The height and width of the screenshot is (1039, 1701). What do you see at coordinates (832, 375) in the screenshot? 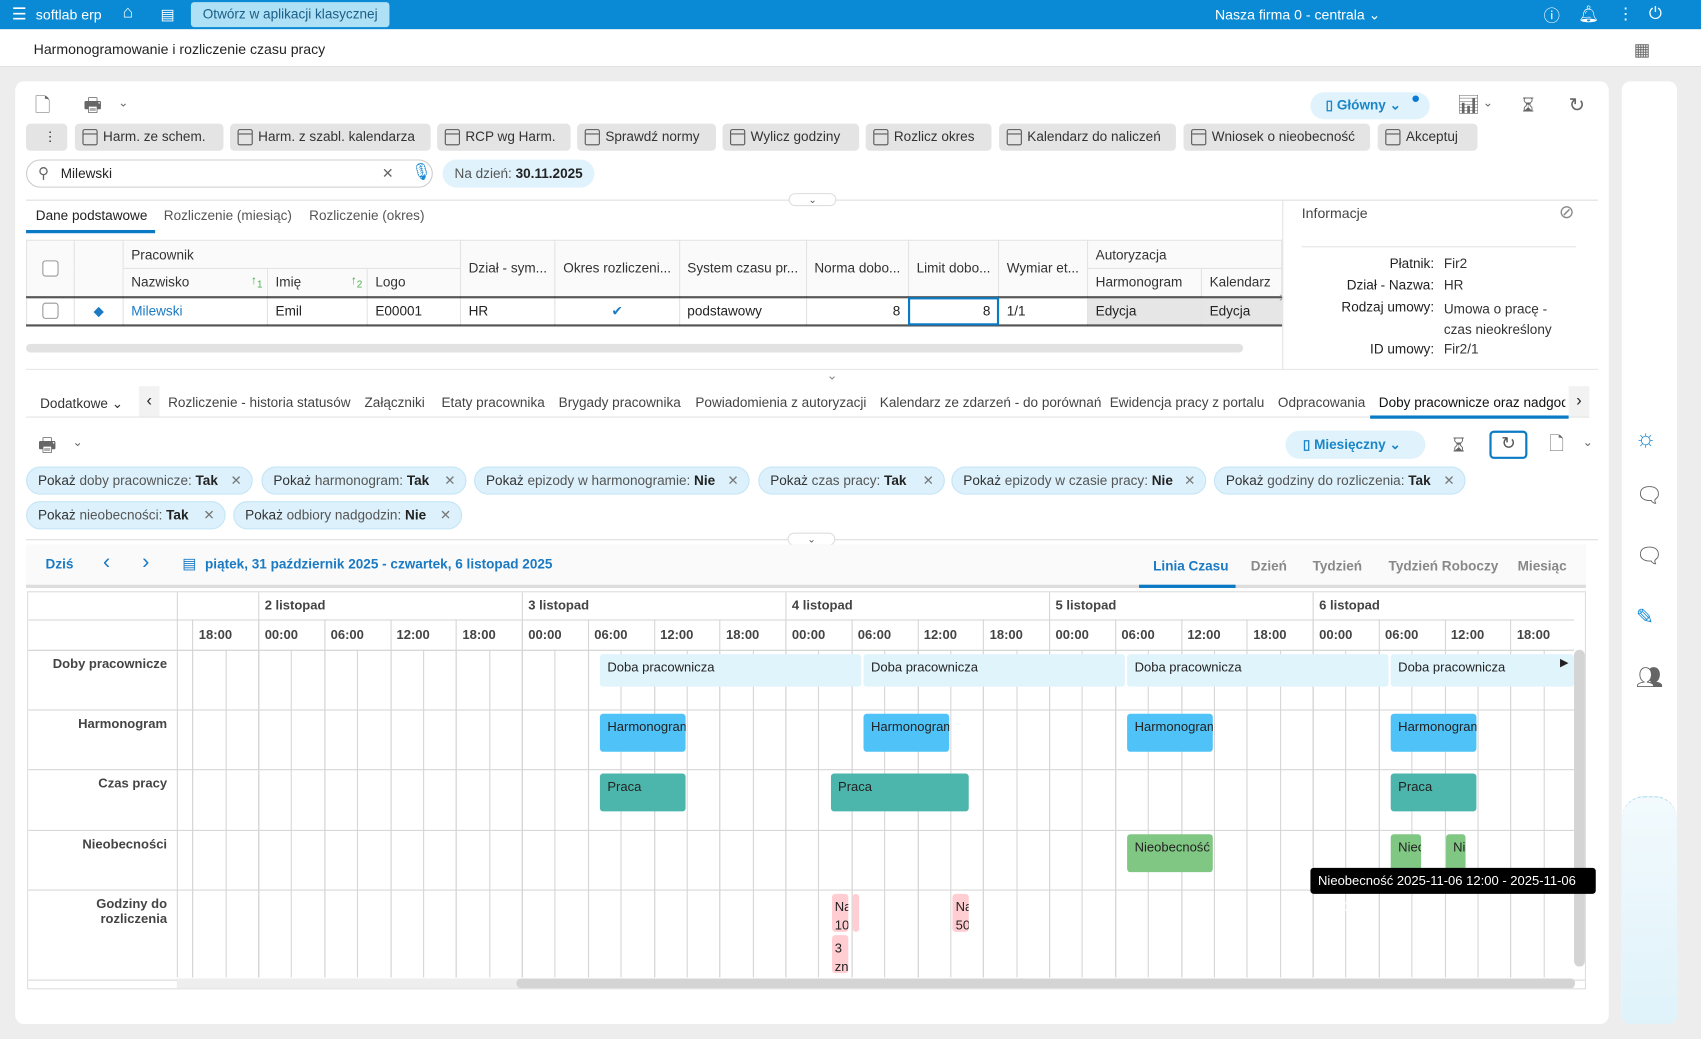
I see `collapse-chevron-icon: ⌄` at bounding box center [832, 375].